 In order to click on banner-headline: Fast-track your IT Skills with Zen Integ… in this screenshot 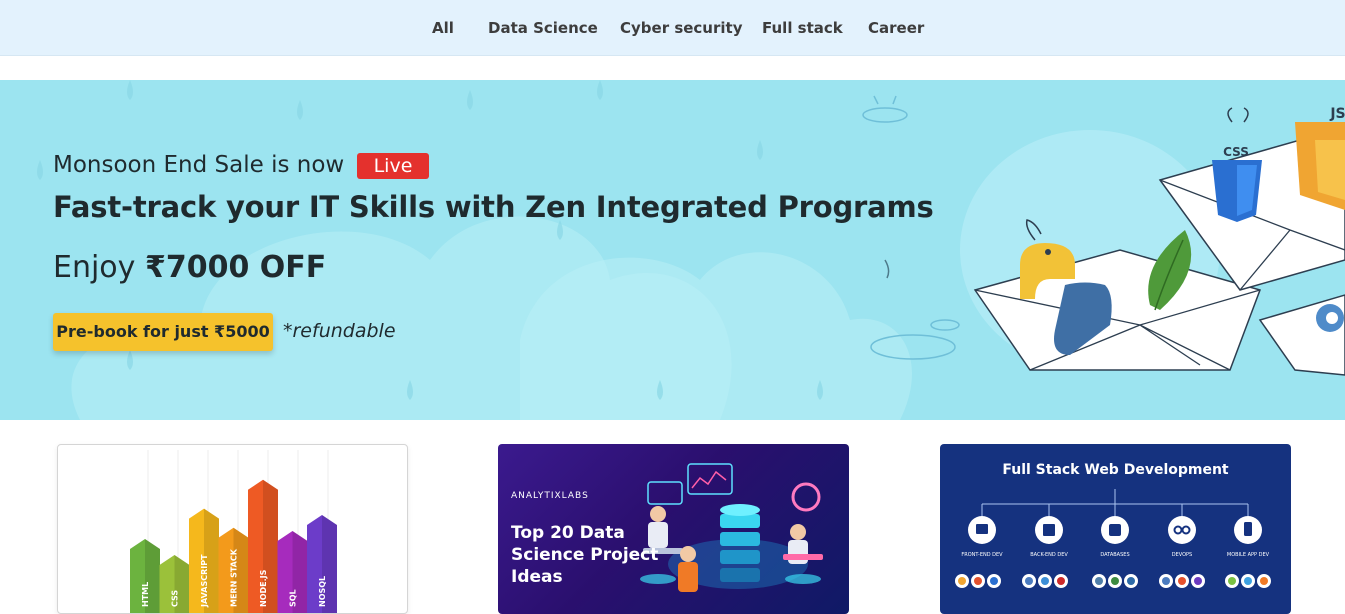, I will do `click(493, 207)`.